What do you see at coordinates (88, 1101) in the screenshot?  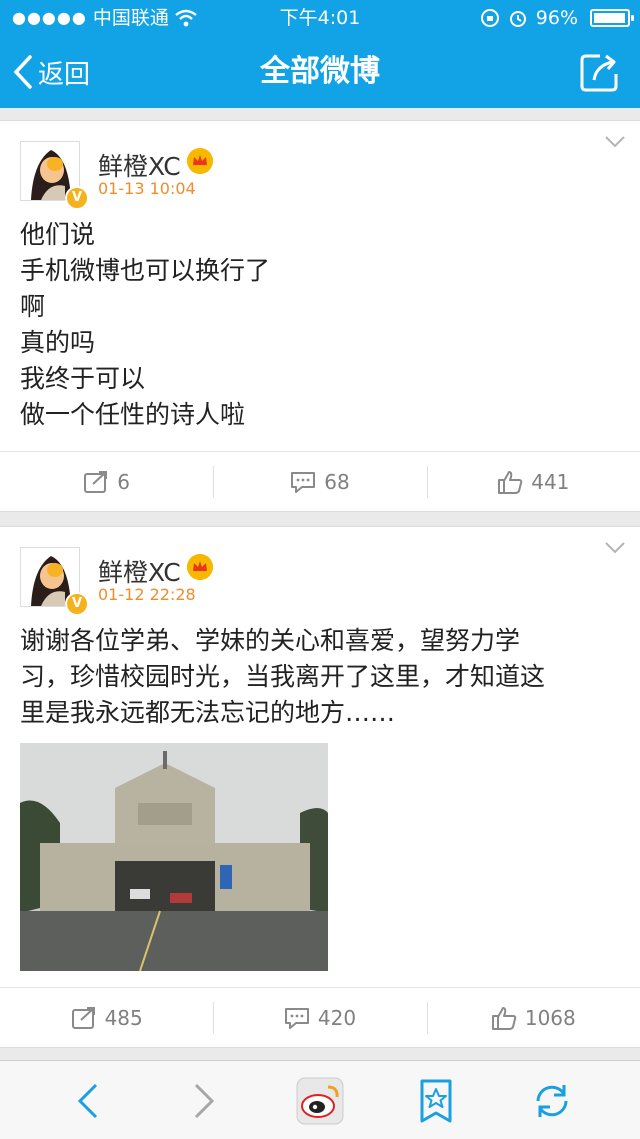 I see `back-arrow-icon` at bounding box center [88, 1101].